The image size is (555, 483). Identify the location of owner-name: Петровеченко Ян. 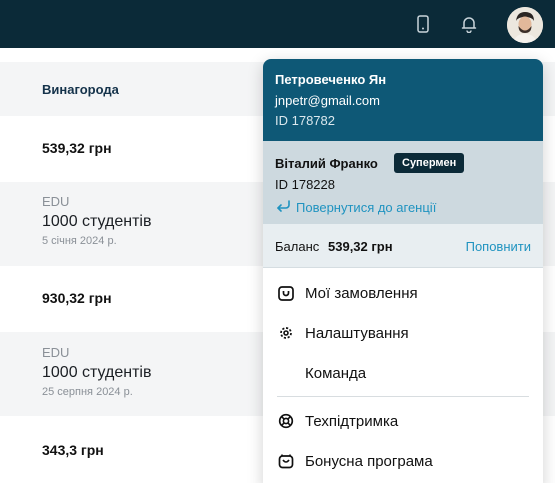
(331, 79).